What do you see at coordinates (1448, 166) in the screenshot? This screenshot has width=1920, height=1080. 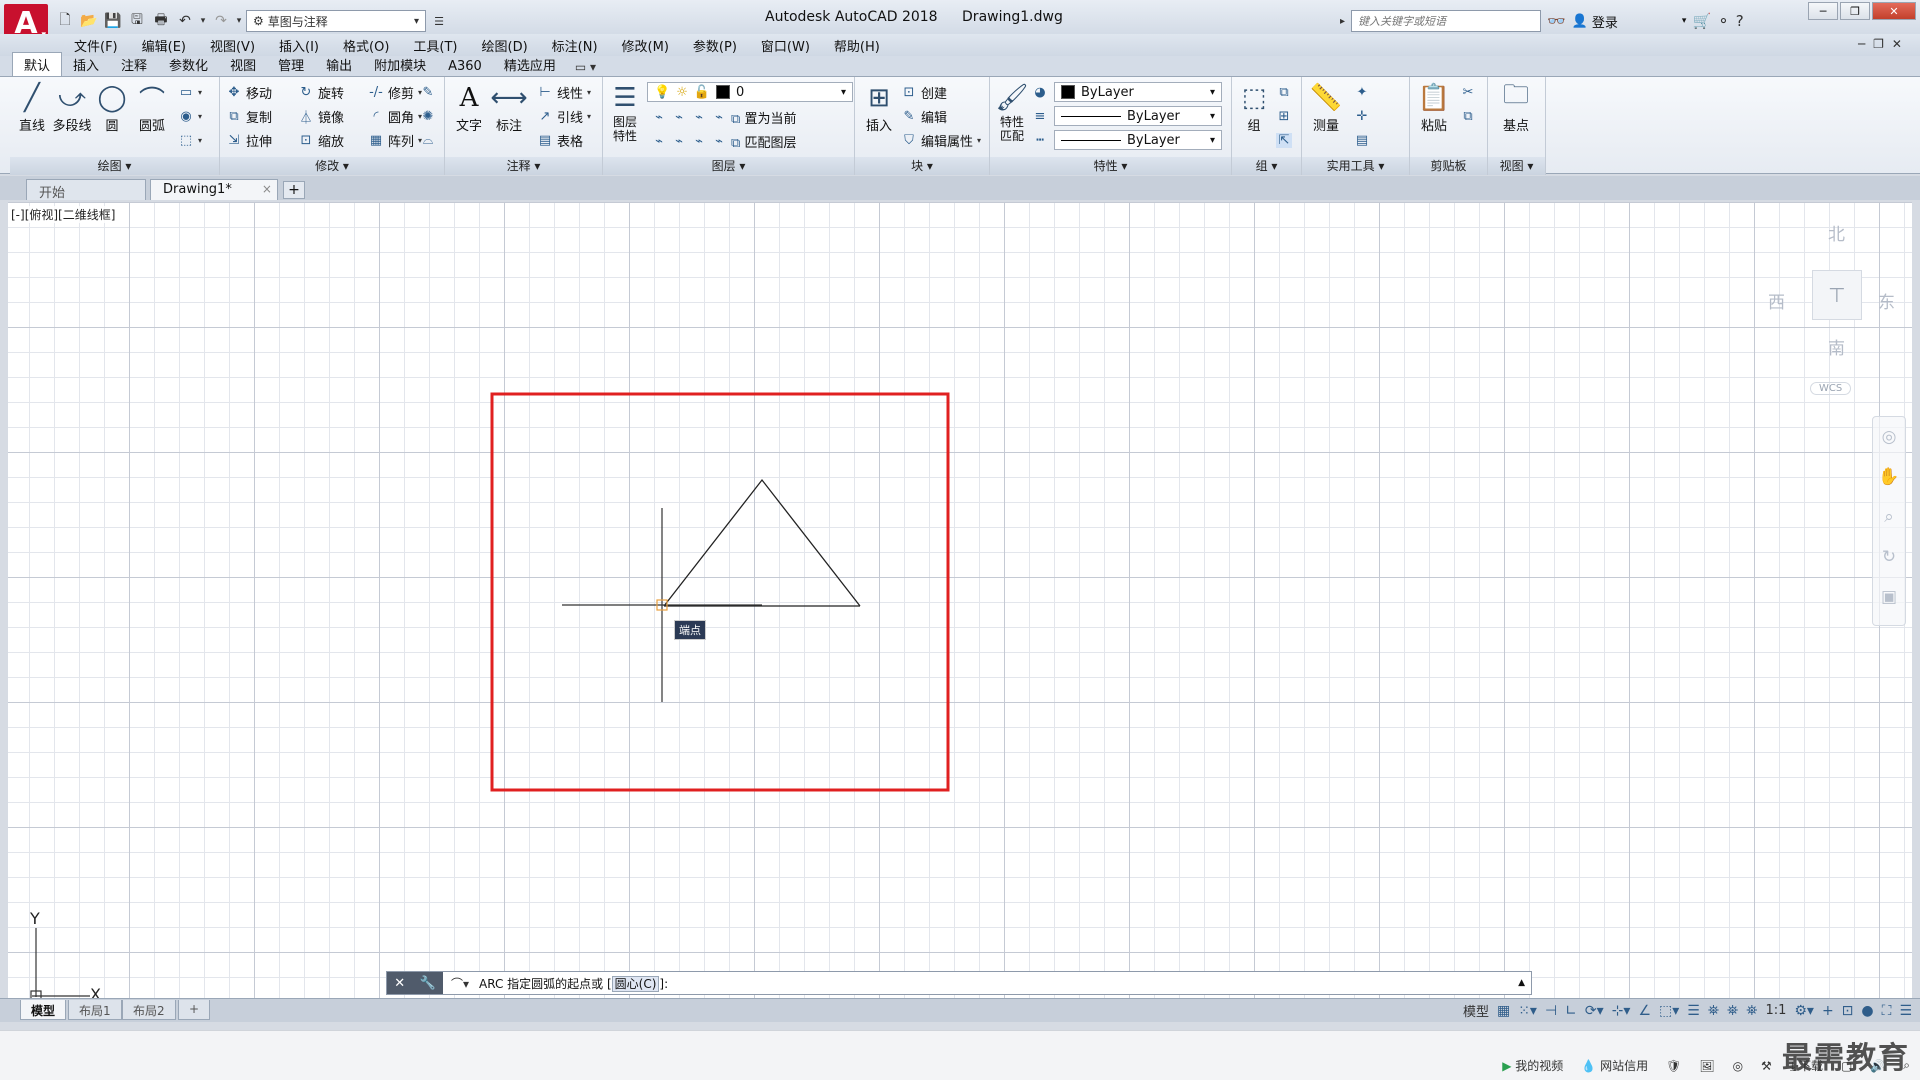 I see `clipboard-panel-title: 剪贴板` at bounding box center [1448, 166].